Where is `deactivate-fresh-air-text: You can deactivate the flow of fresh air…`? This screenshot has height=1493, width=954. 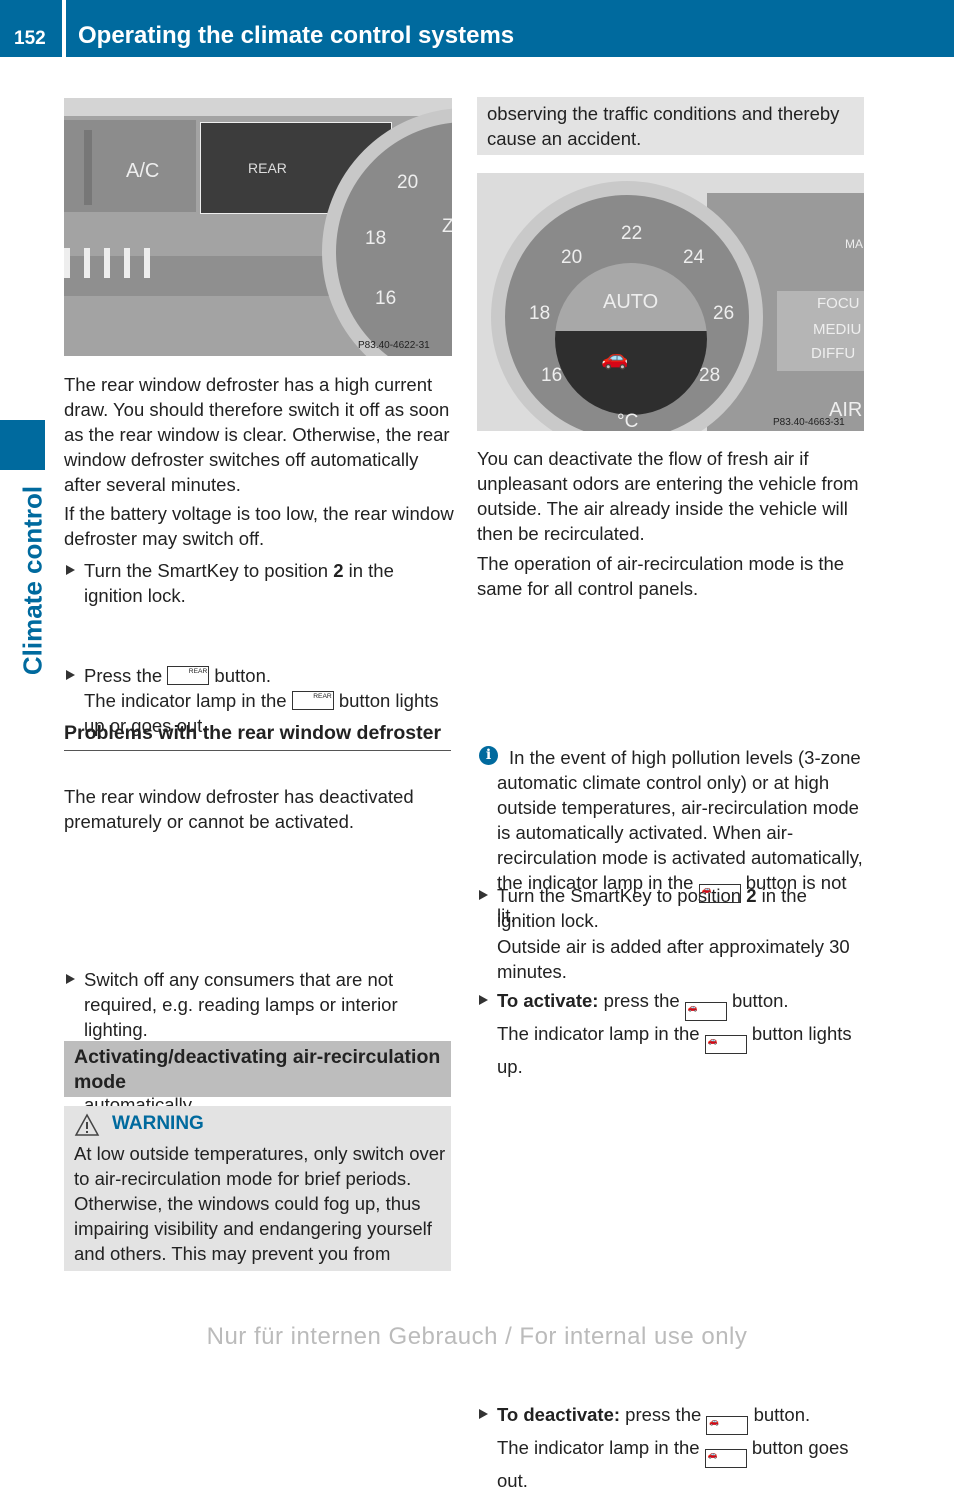 deactivate-fresh-air-text: You can deactivate the flow of fresh air… is located at coordinates (668, 496).